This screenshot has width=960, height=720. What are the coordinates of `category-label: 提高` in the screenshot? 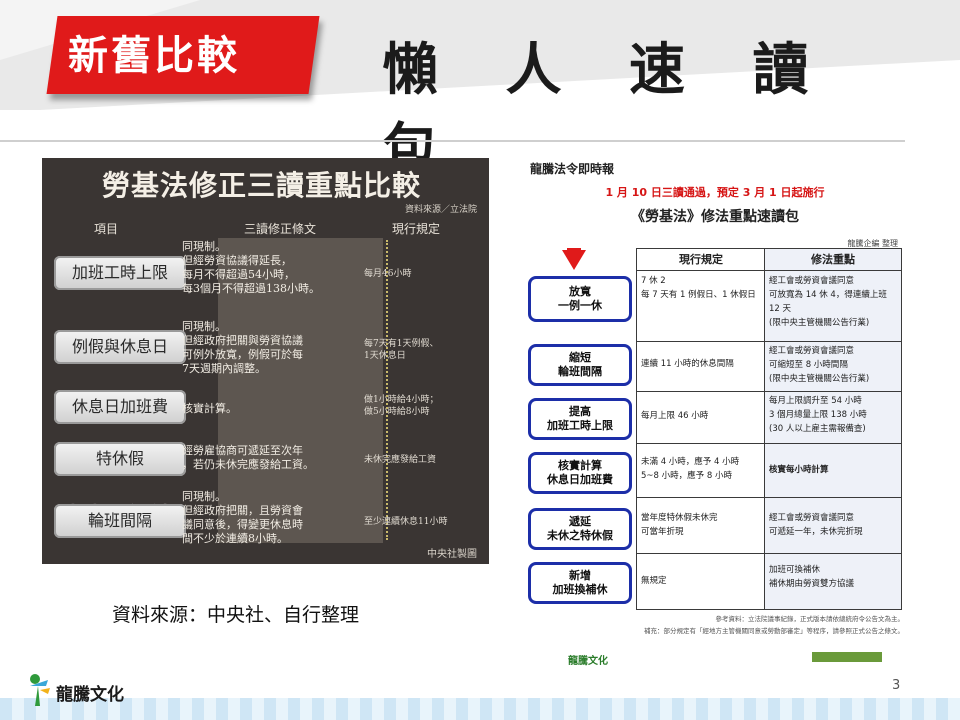 It's located at (580, 411).